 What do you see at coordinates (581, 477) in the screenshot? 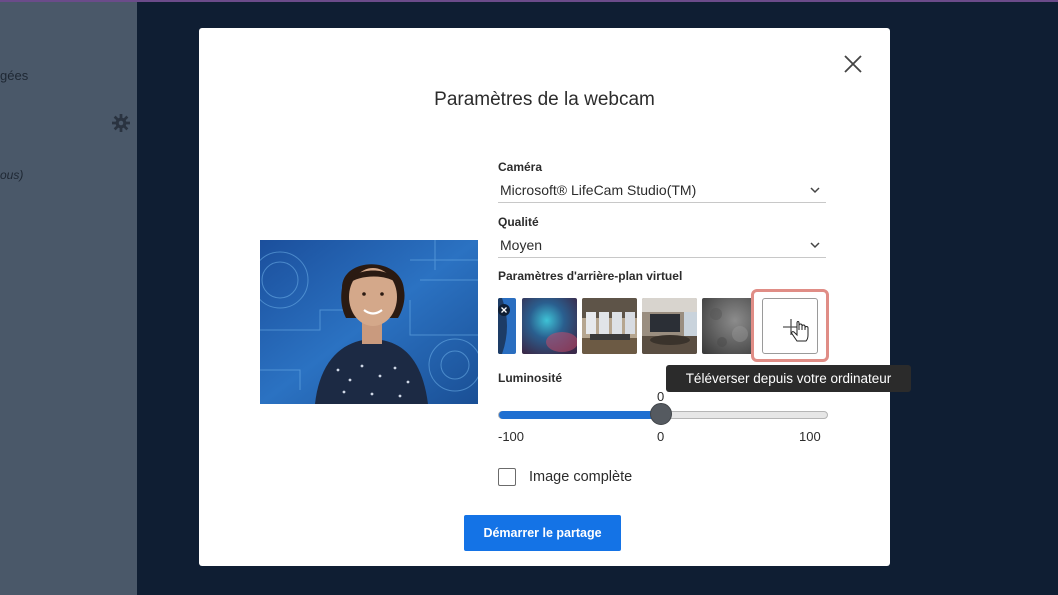
I see `full-image-label: Image complète` at bounding box center [581, 477].